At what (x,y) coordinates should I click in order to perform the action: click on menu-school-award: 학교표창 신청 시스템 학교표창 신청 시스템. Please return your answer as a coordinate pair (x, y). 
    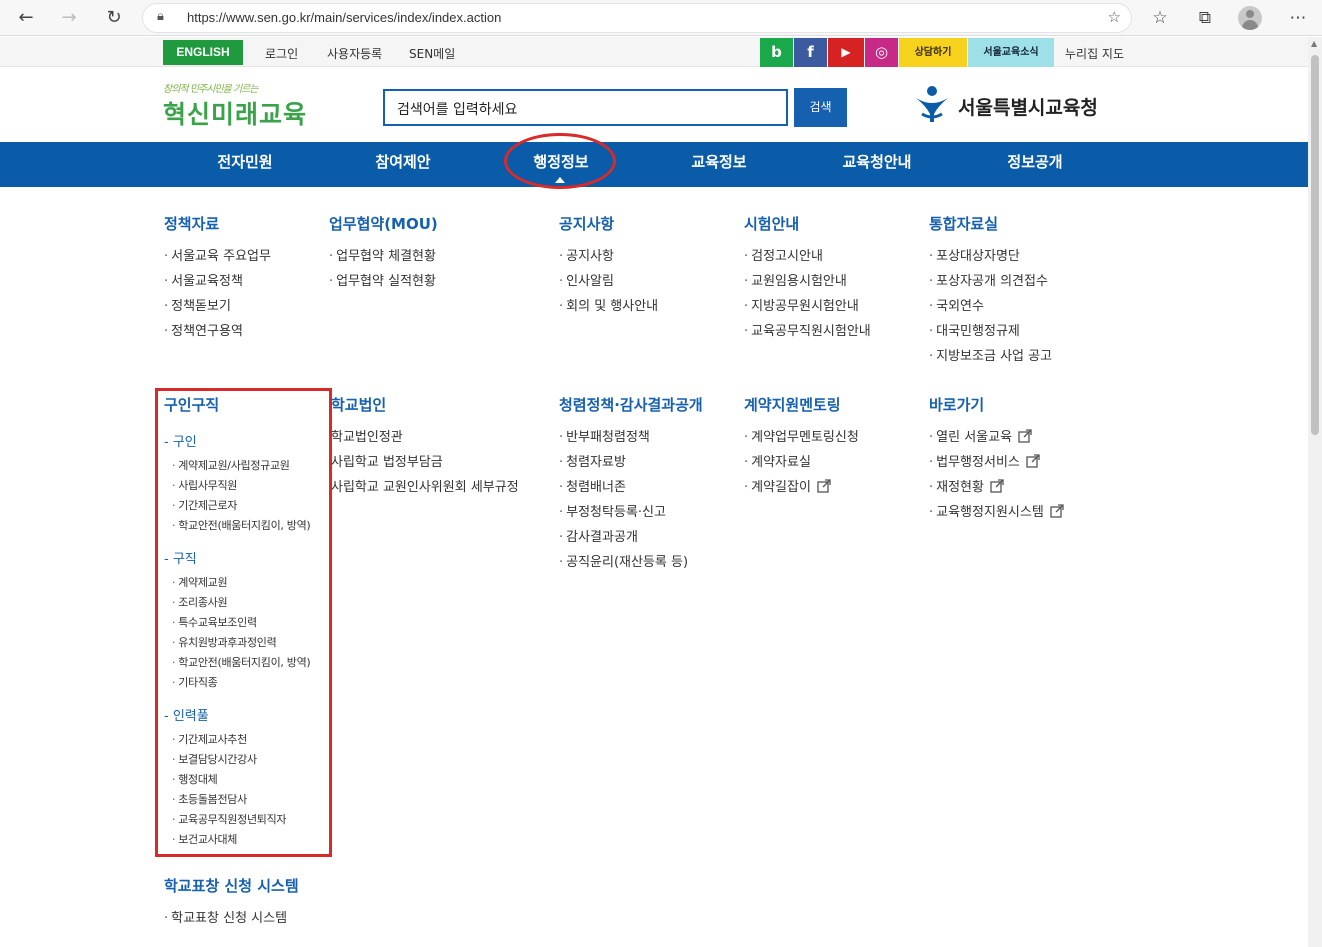
    Looking at the image, I should click on (231, 905).